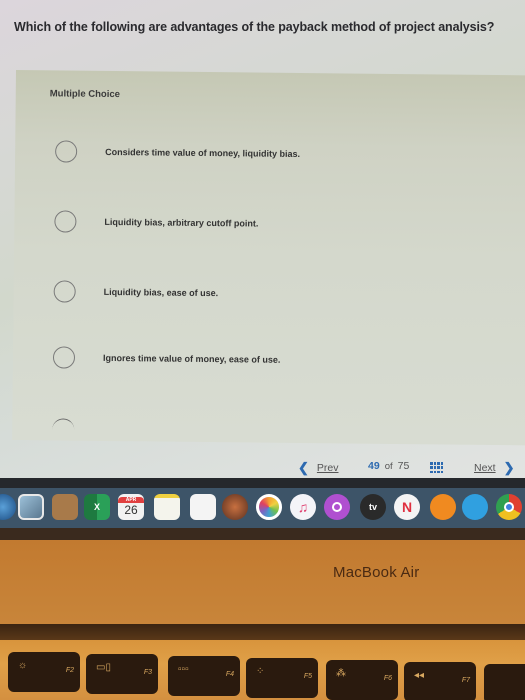 The width and height of the screenshot is (525, 700). I want to click on key-f2: ☼ F2, so click(44, 672).